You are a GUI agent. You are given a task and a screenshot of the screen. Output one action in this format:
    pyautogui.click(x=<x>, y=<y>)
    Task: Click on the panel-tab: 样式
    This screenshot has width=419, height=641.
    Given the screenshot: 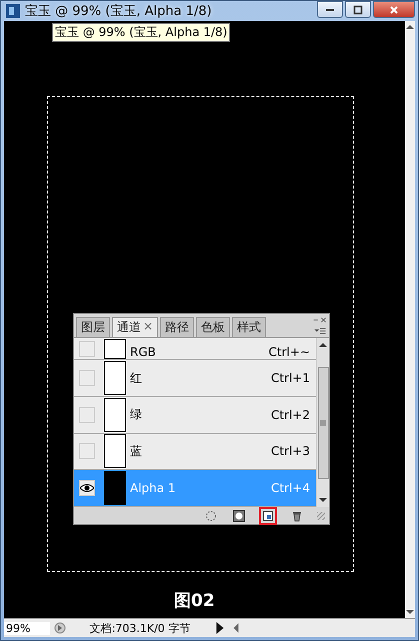 What is the action you would take?
    pyautogui.click(x=249, y=327)
    